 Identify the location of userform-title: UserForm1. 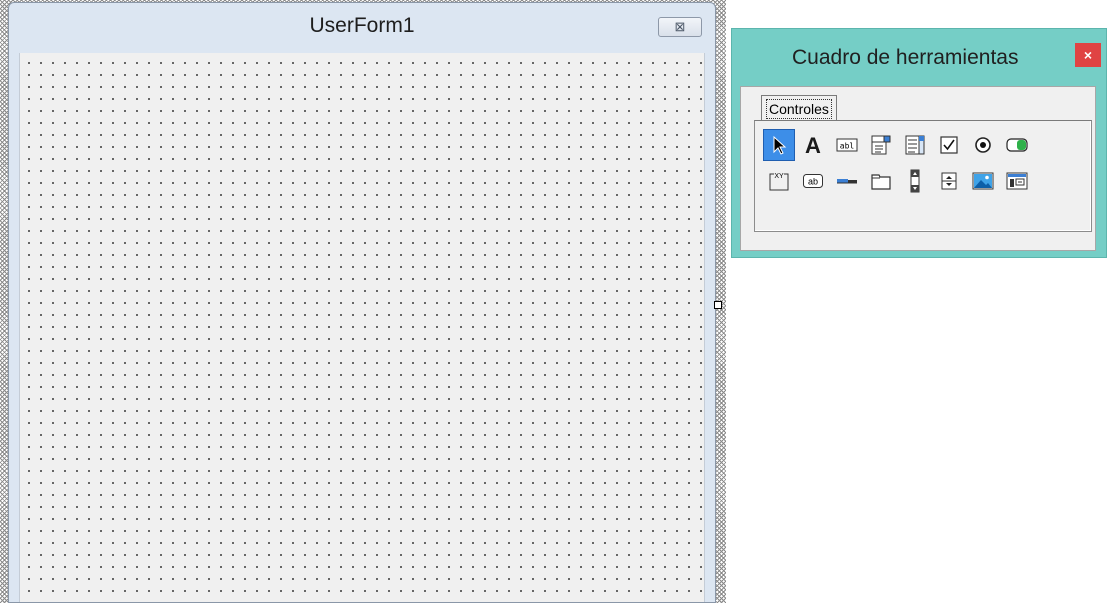
(362, 25).